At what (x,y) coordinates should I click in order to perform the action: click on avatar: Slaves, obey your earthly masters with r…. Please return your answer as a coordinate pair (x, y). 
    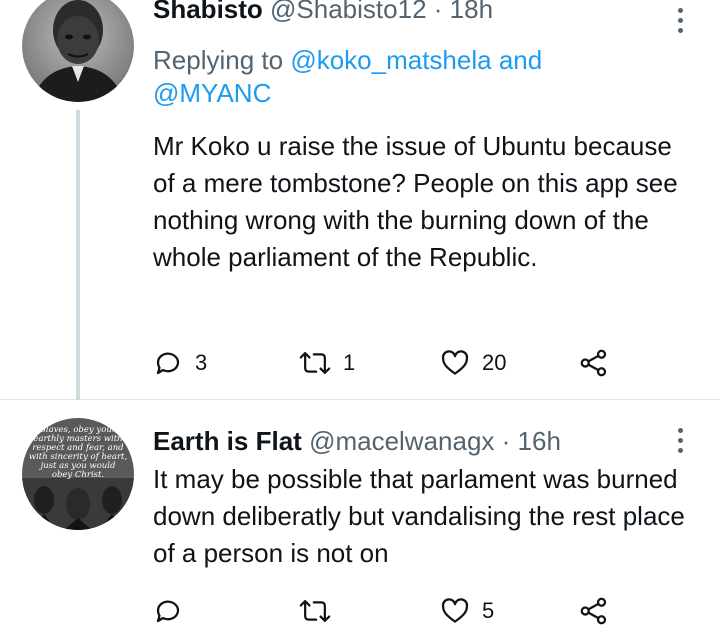
    Looking at the image, I should click on (78, 474).